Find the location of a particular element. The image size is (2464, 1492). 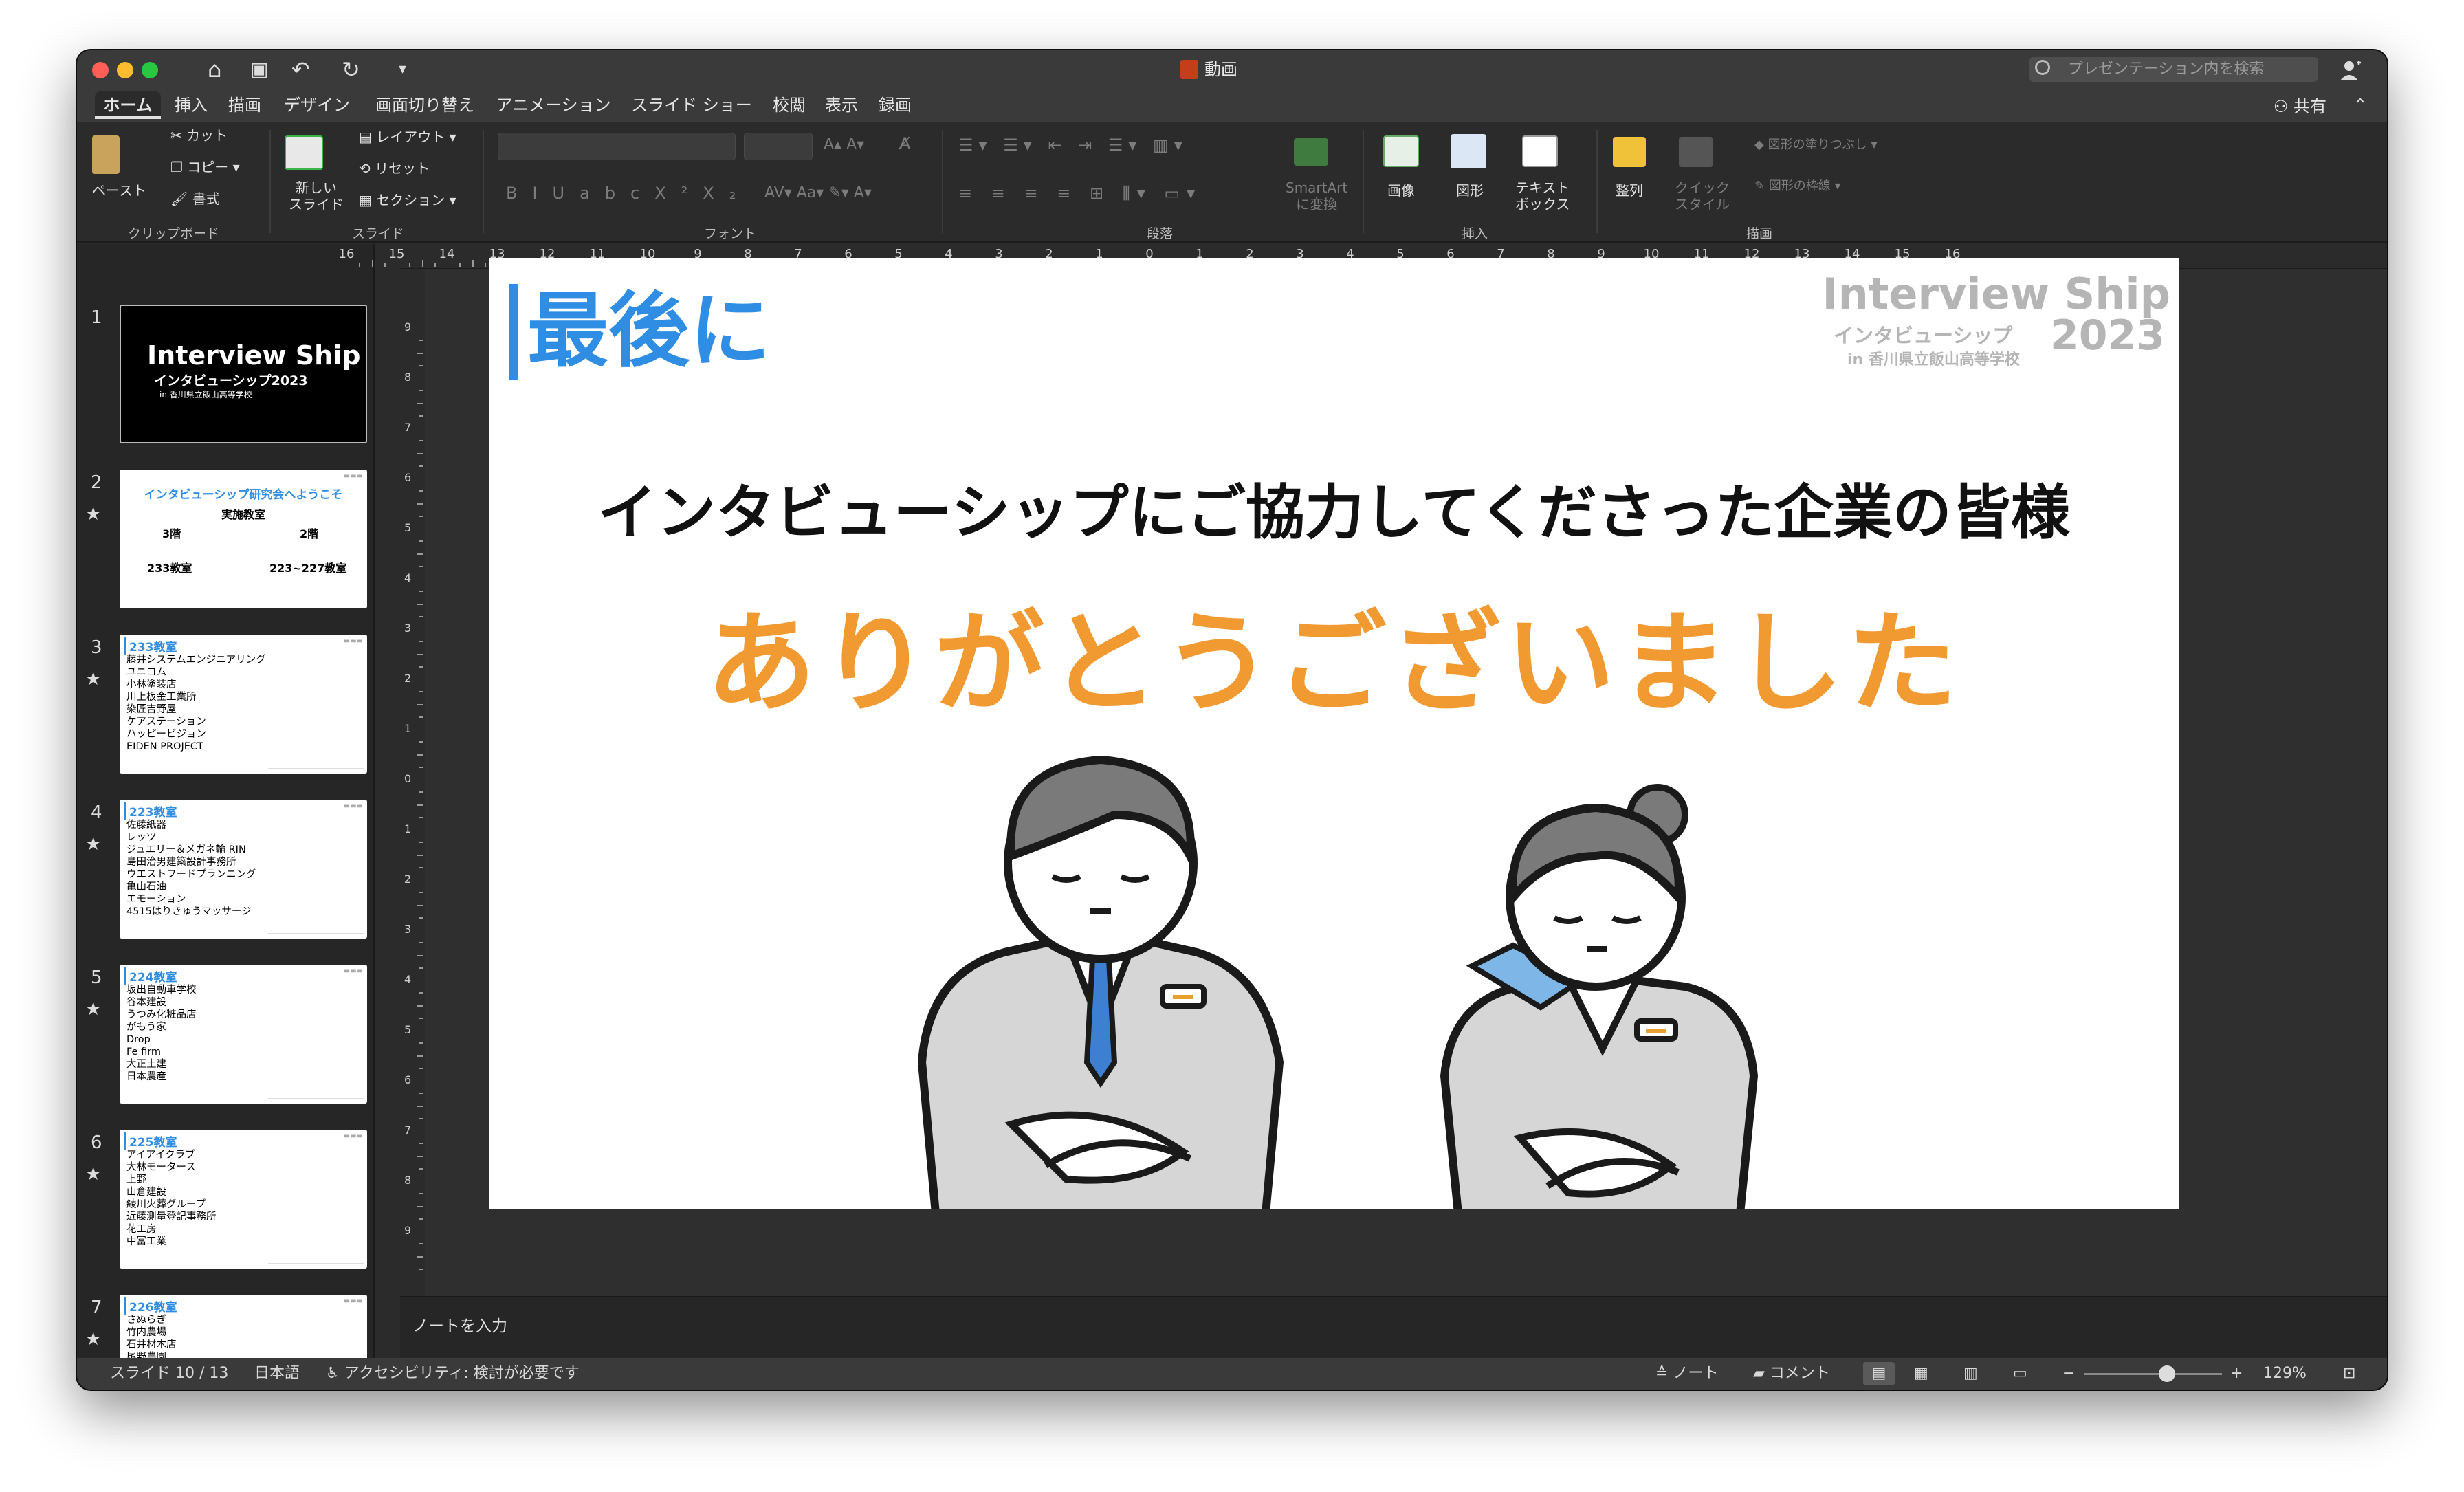

list-buttons: ☰▾ ☰▾ ⇤ ⇥ ☰▾ ▥▾ is located at coordinates (1073, 145).